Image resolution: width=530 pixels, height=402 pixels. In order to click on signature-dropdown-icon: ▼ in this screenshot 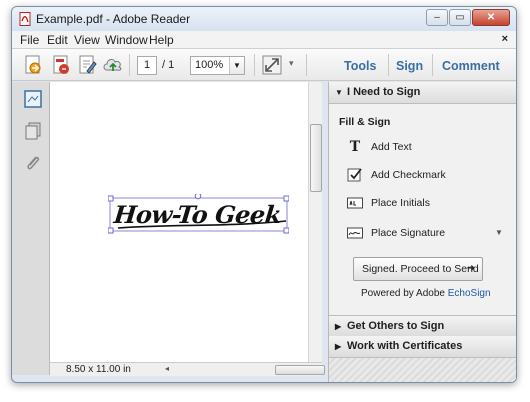, I will do `click(499, 232)`.